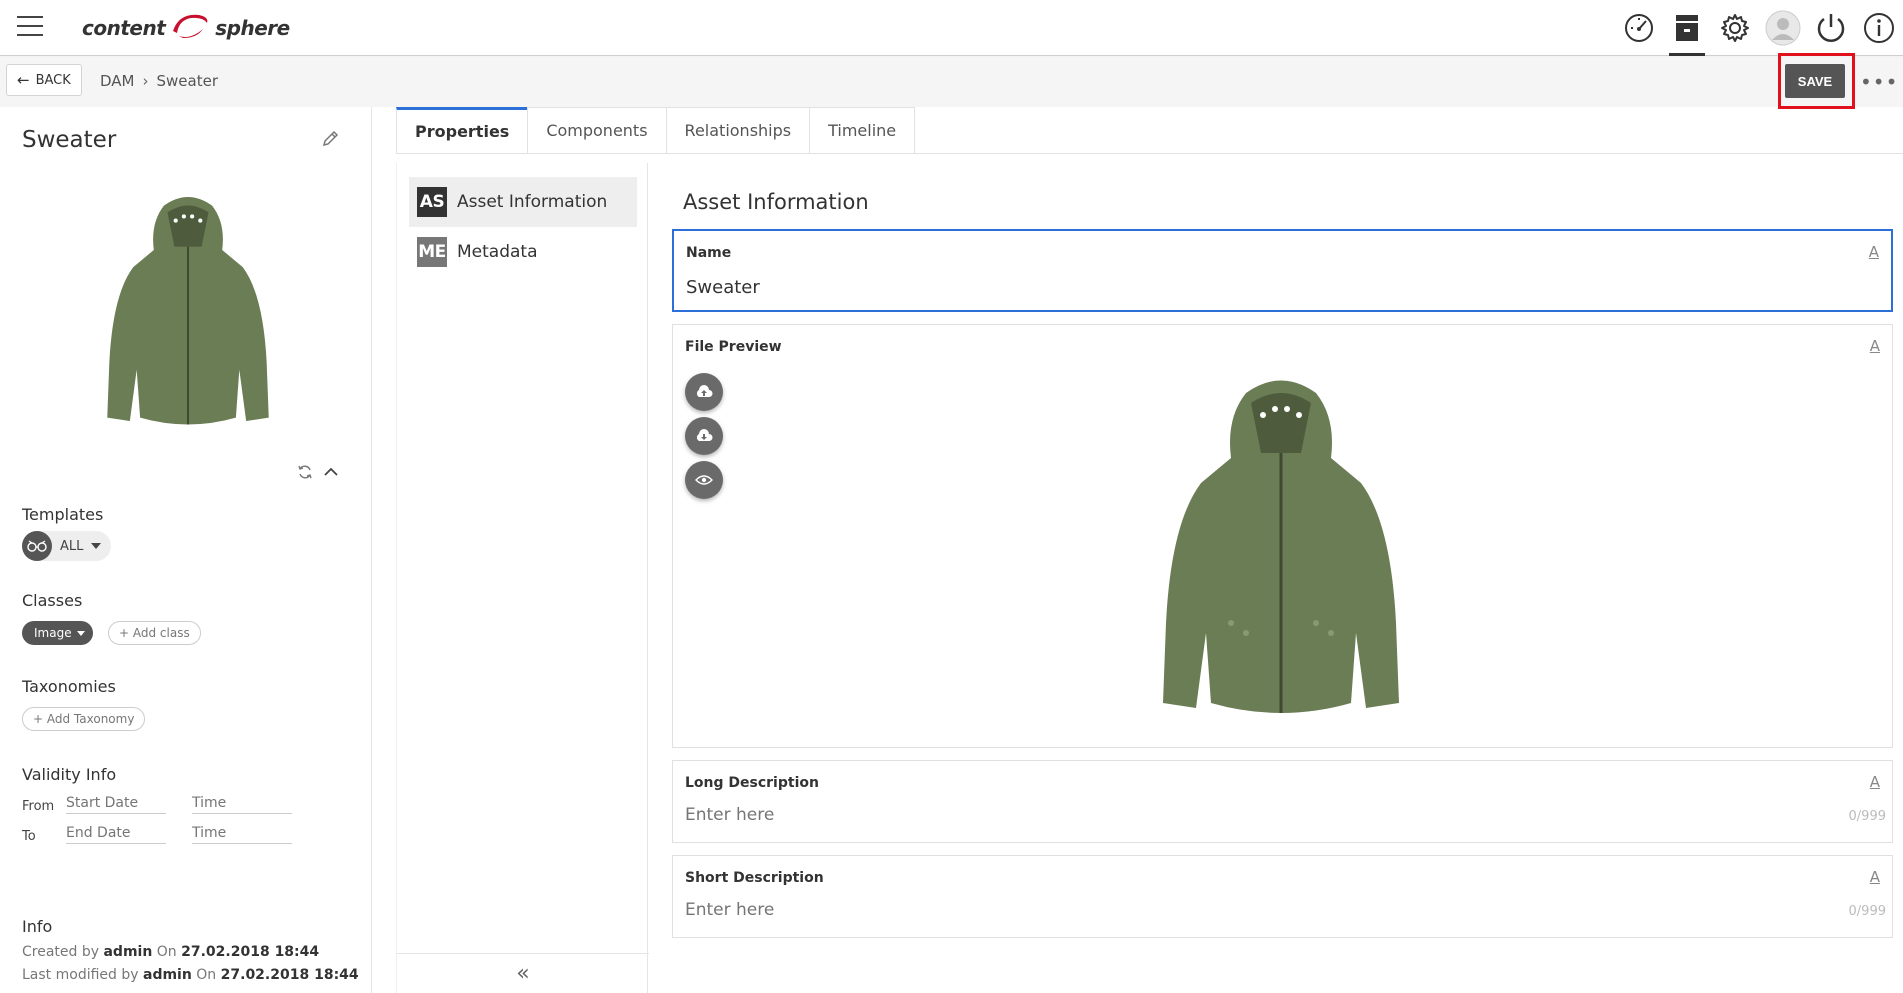 This screenshot has width=1903, height=993. Describe the element at coordinates (116, 803) in the screenshot. I see `start-date-input` at that location.